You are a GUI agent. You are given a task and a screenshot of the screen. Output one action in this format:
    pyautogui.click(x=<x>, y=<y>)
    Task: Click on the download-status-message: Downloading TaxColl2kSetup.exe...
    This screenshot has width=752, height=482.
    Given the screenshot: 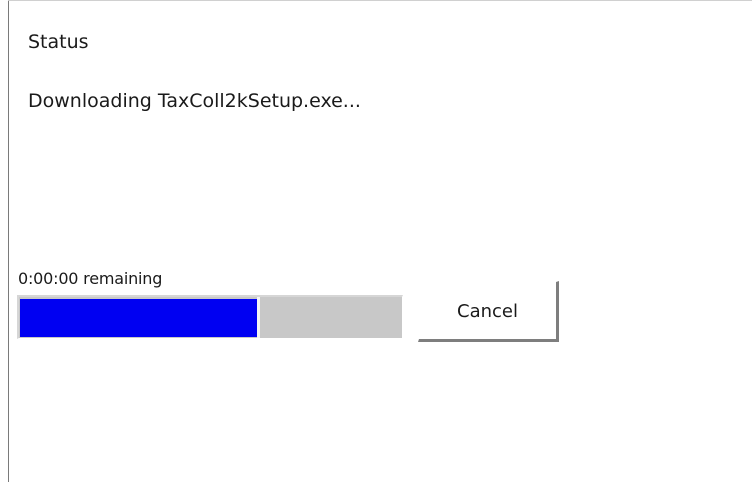 What is the action you would take?
    pyautogui.click(x=194, y=101)
    